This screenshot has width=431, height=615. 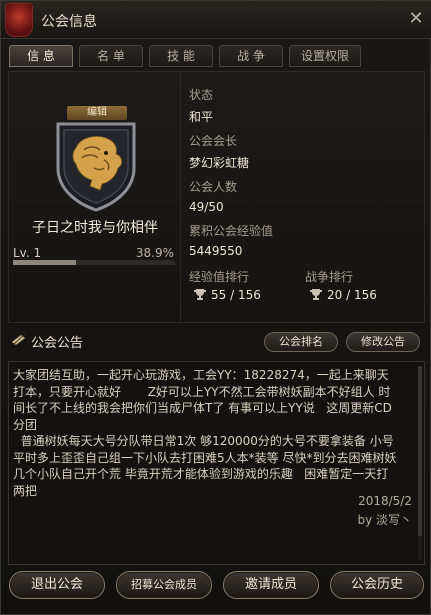 What do you see at coordinates (97, 113) in the screenshot?
I see `edit-emblem-button: 编辑` at bounding box center [97, 113].